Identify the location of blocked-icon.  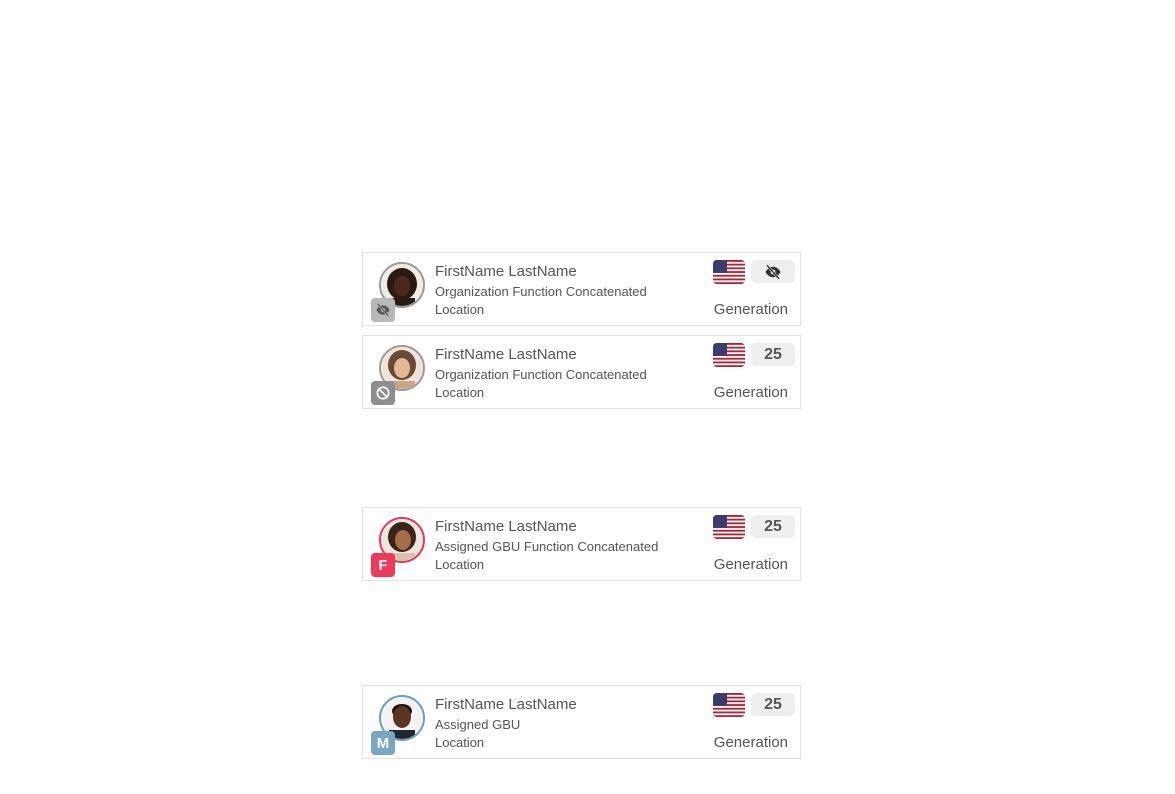
(383, 393).